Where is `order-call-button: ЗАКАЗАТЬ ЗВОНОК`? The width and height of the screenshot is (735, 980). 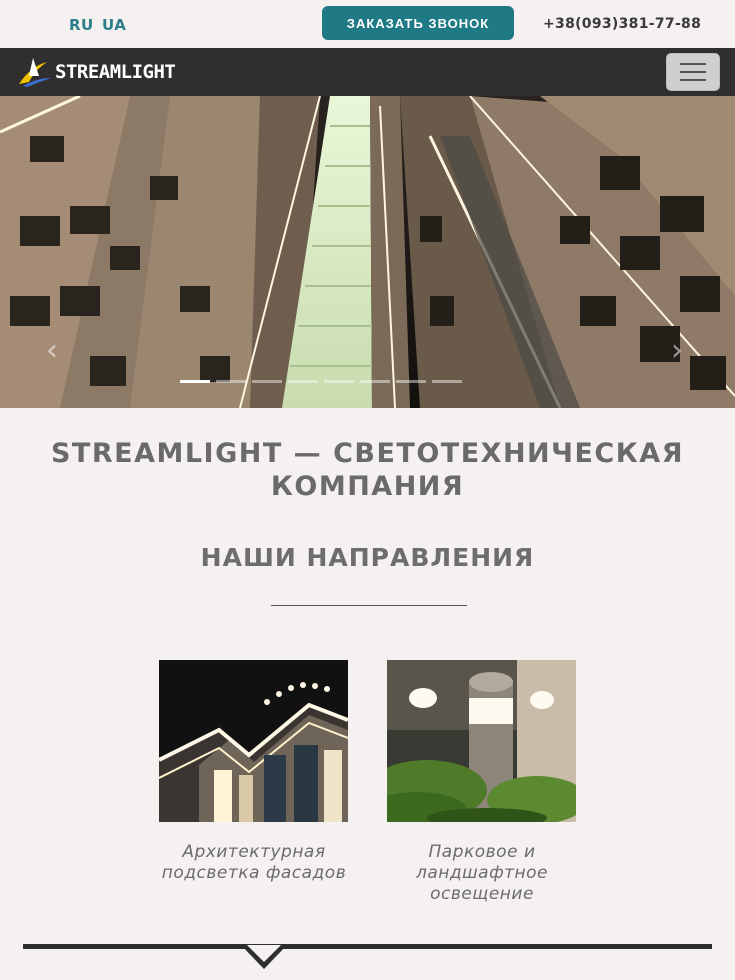 order-call-button: ЗАКАЗАТЬ ЗВОНОК is located at coordinates (418, 23).